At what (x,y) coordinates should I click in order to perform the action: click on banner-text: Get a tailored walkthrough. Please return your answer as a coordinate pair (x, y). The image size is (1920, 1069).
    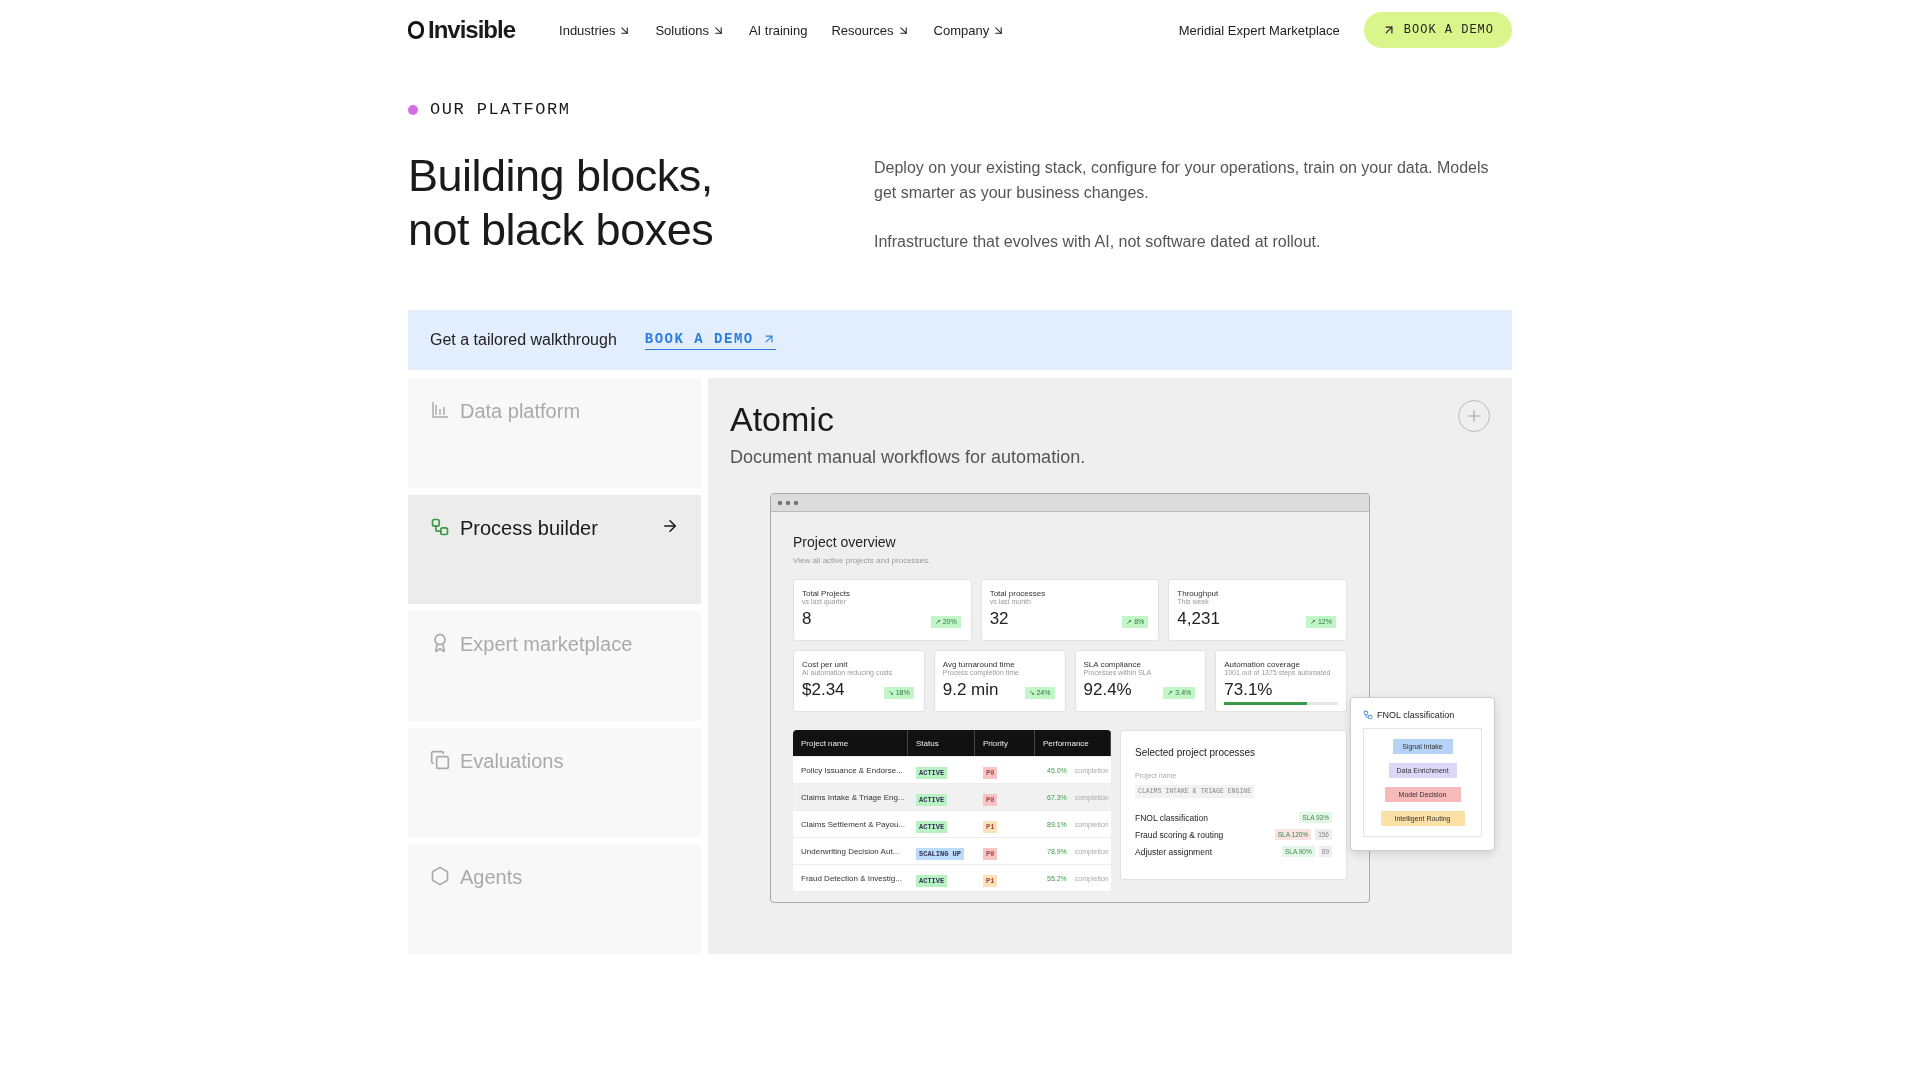
    Looking at the image, I should click on (523, 340).